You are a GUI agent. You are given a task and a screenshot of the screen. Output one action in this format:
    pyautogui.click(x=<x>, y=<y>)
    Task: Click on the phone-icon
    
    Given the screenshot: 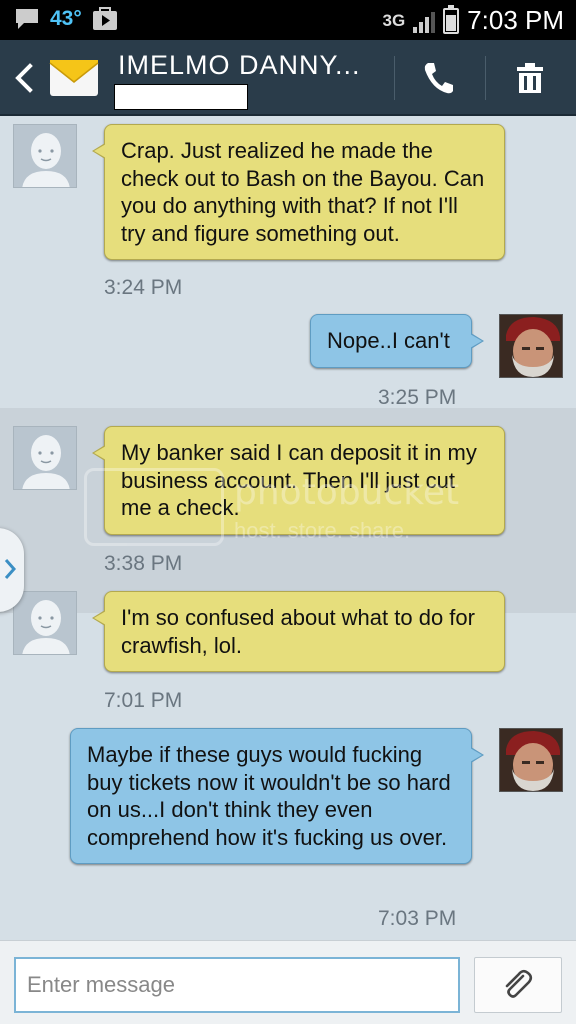 What is the action you would take?
    pyautogui.click(x=438, y=78)
    